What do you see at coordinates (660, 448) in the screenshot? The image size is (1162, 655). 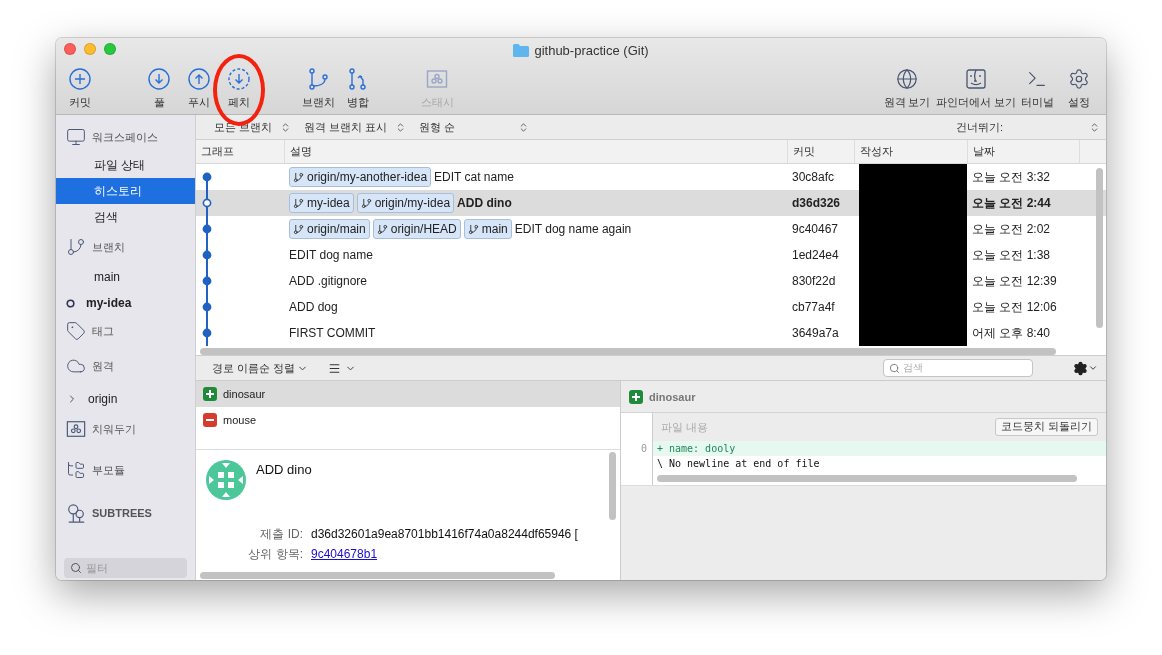 I see `diff-marker: +` at bounding box center [660, 448].